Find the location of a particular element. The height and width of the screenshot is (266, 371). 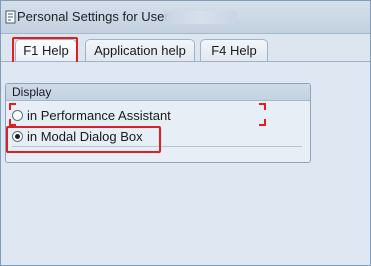

title-bar: Personal Settings for User is located at coordinates (185, 17).